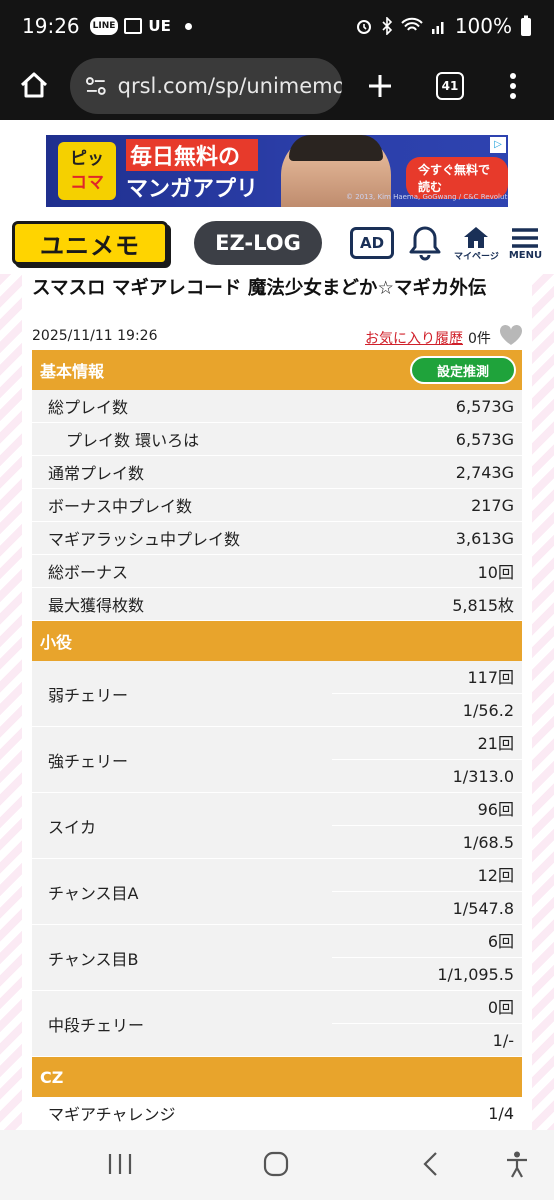 The height and width of the screenshot is (1200, 554). What do you see at coordinates (476, 256) in the screenshot?
I see `mypage-label: マイページ` at bounding box center [476, 256].